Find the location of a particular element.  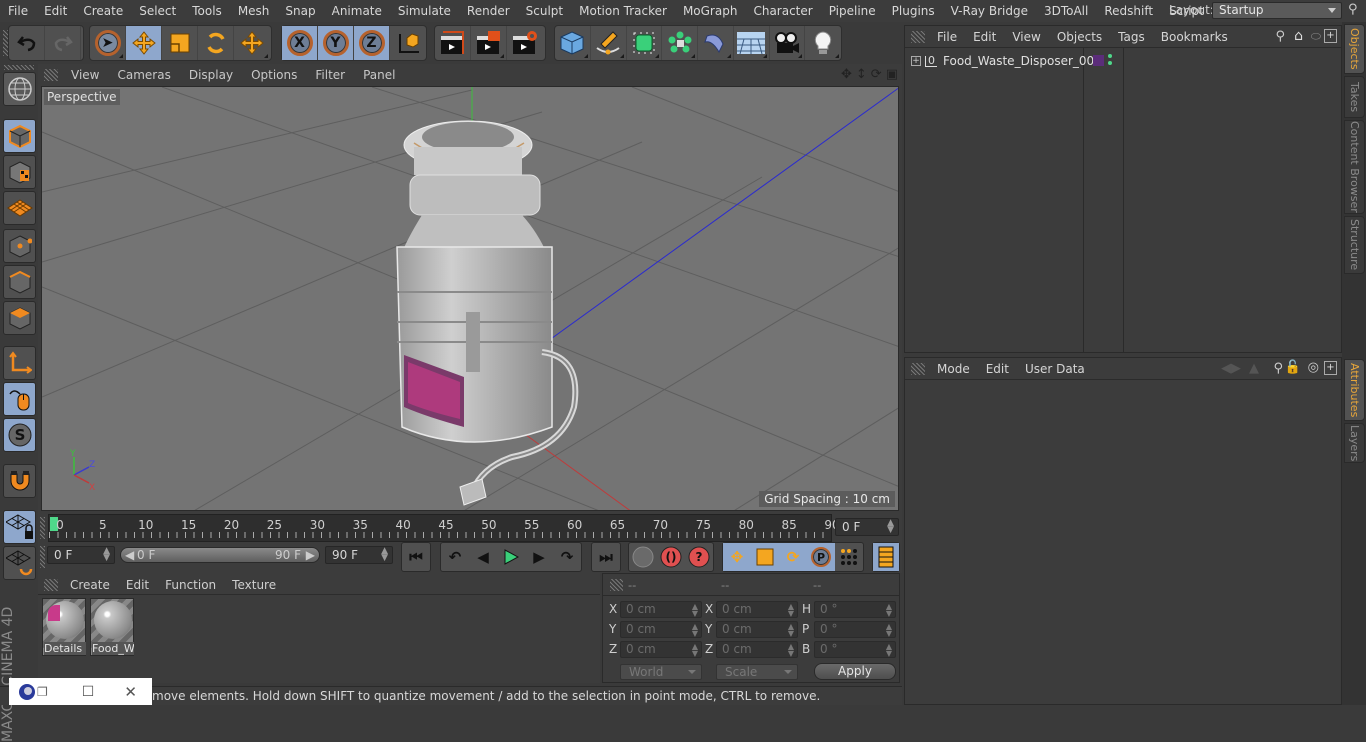

viewport-menu-cameras: Cameras is located at coordinates (143, 75).